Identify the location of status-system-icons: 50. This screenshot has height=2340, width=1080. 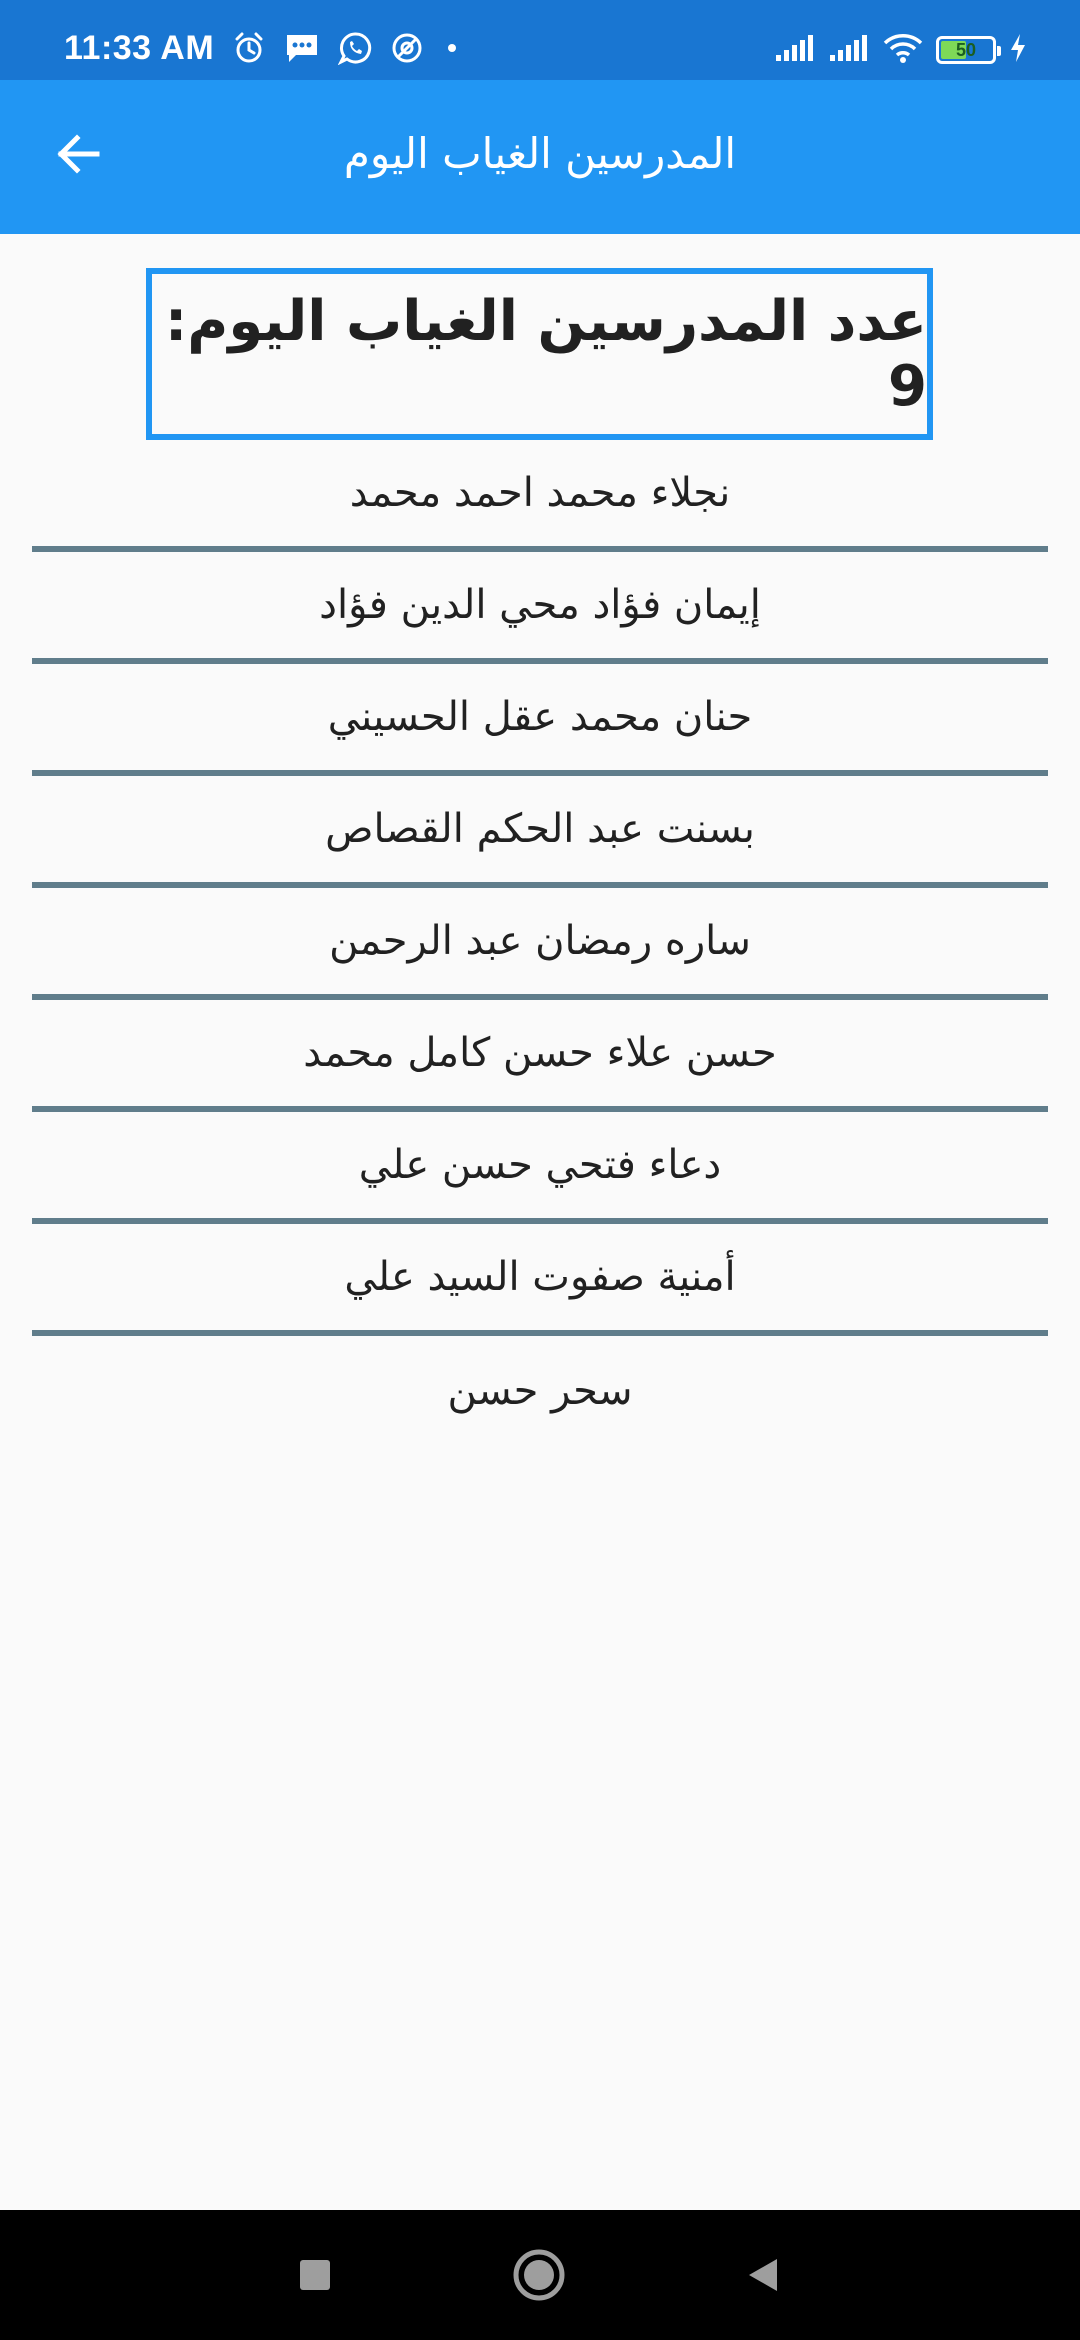
(901, 50).